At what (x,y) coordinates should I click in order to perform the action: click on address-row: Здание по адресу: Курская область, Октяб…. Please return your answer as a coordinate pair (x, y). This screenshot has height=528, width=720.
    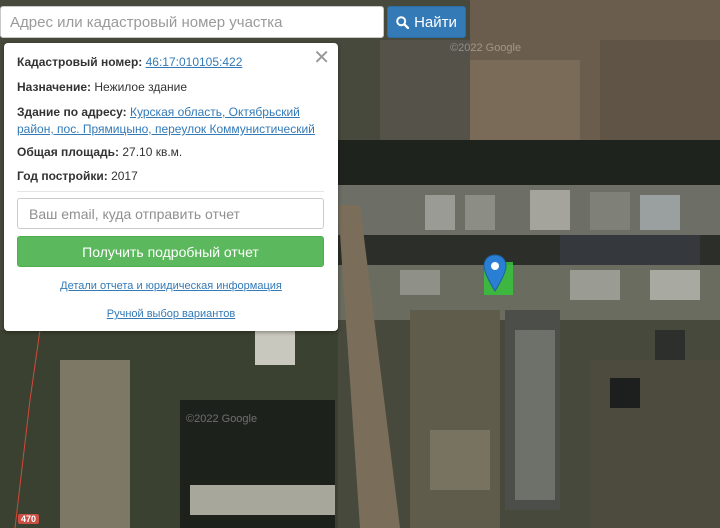
    Looking at the image, I should click on (167, 121).